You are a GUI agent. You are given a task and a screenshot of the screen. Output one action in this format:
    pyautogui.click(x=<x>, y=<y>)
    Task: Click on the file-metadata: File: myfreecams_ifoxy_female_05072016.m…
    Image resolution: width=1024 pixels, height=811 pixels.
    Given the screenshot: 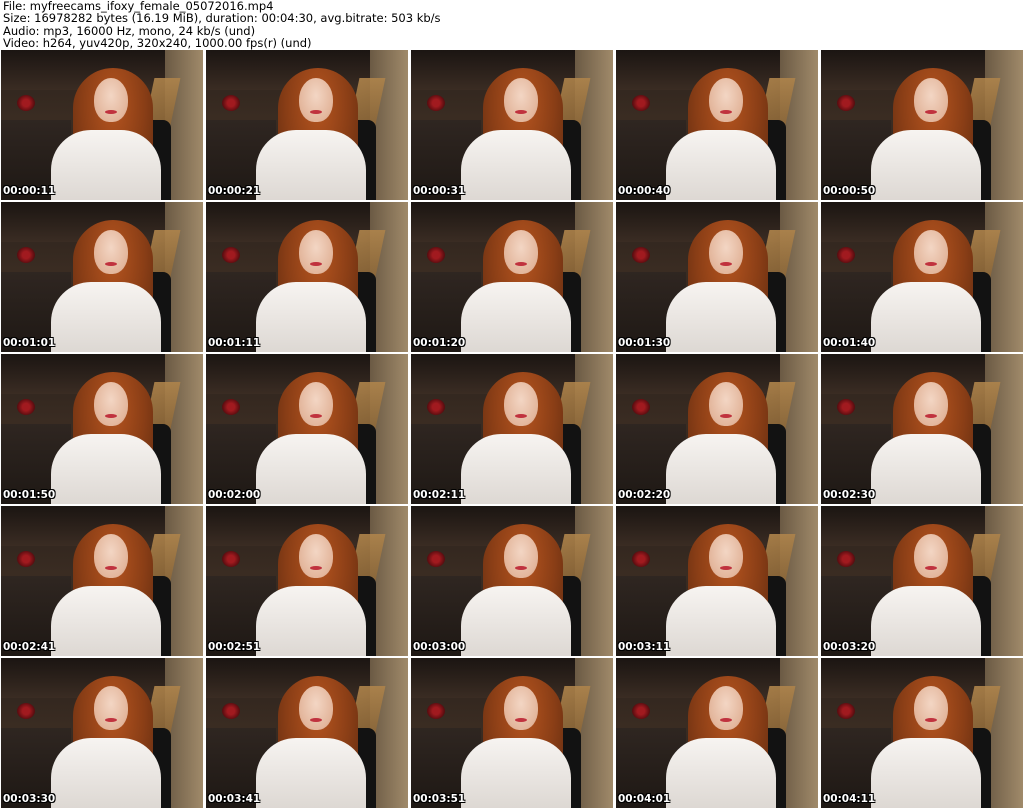 What is the action you would take?
    pyautogui.click(x=222, y=24)
    